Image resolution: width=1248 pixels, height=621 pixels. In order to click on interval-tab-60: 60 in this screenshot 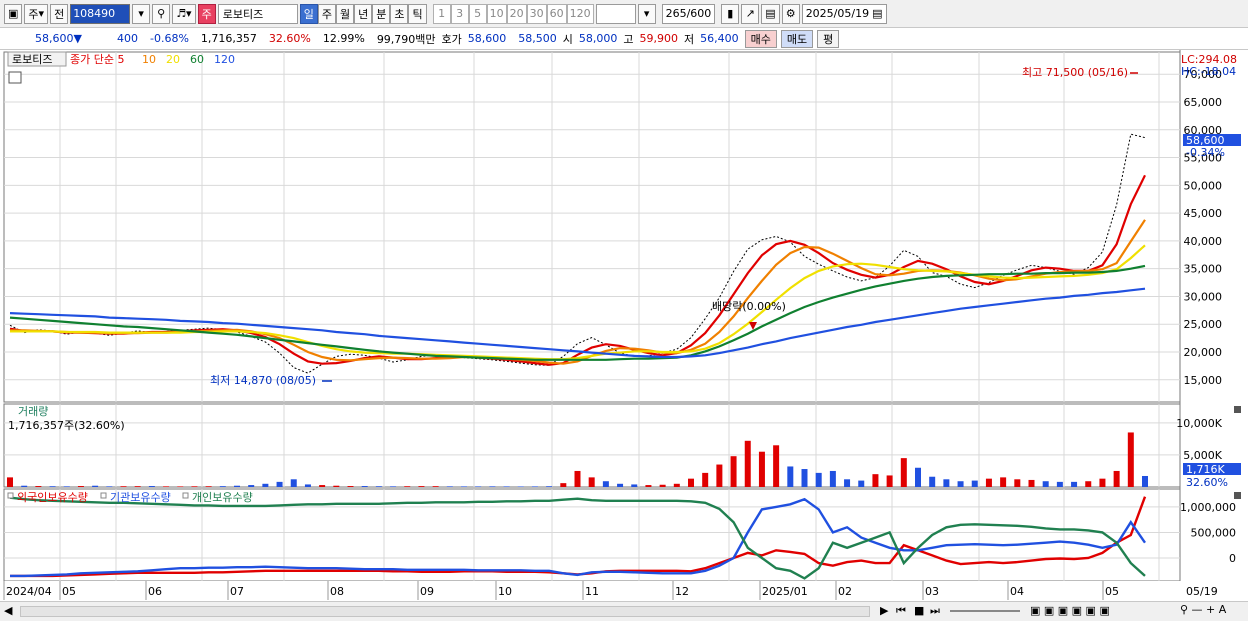, I will do `click(556, 13)`.